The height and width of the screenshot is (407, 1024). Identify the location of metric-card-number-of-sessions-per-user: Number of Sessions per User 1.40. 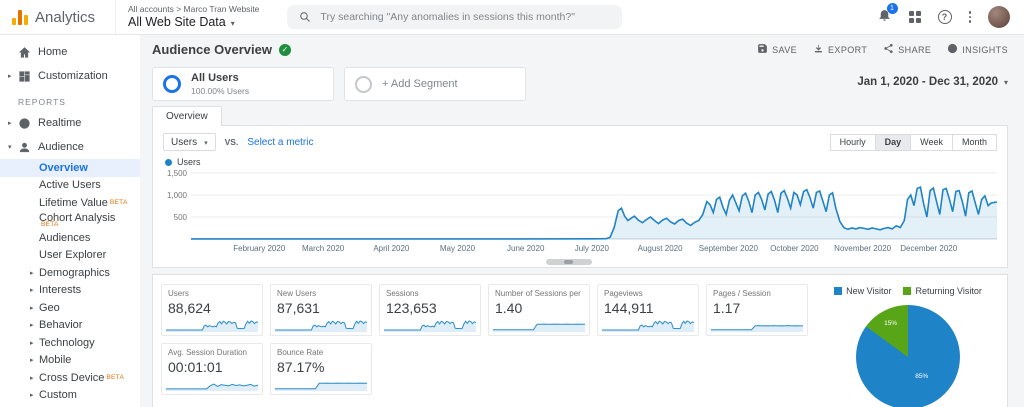
(539, 310).